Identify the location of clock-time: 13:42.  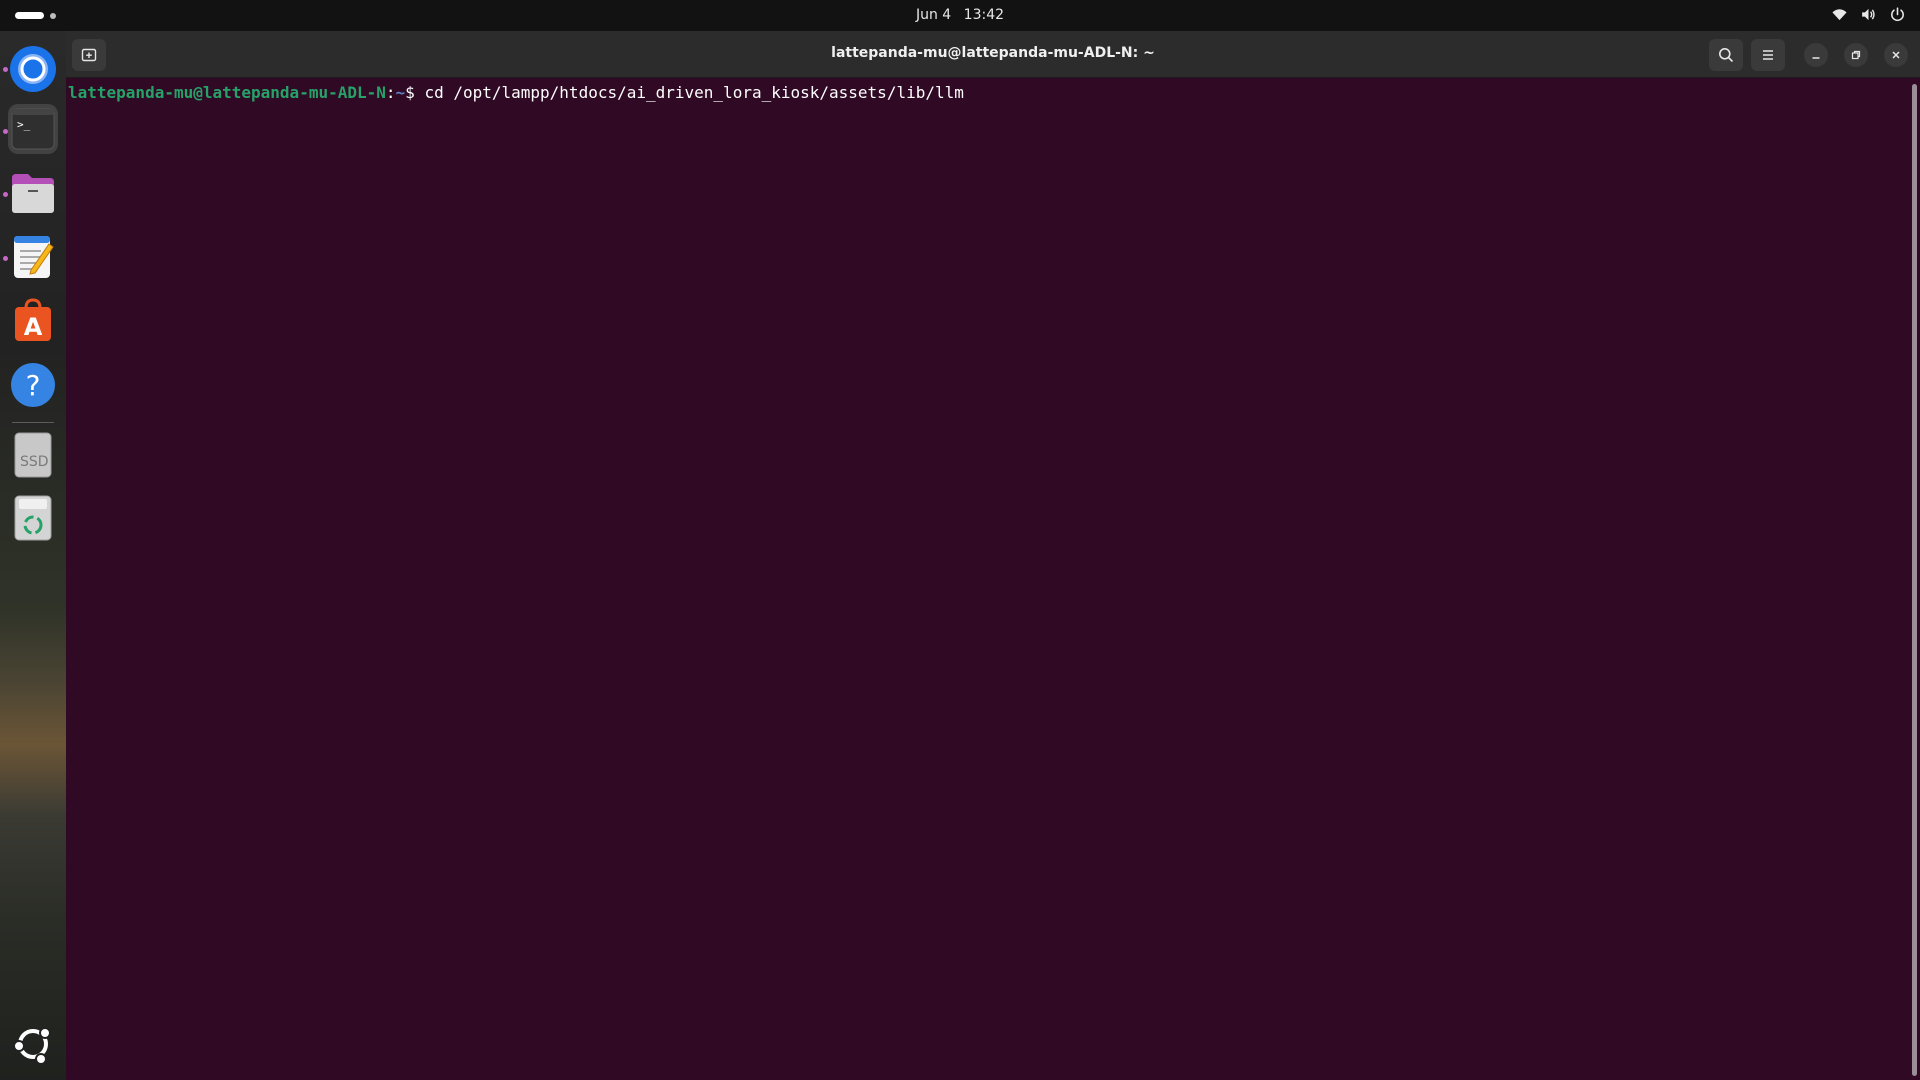
(984, 15).